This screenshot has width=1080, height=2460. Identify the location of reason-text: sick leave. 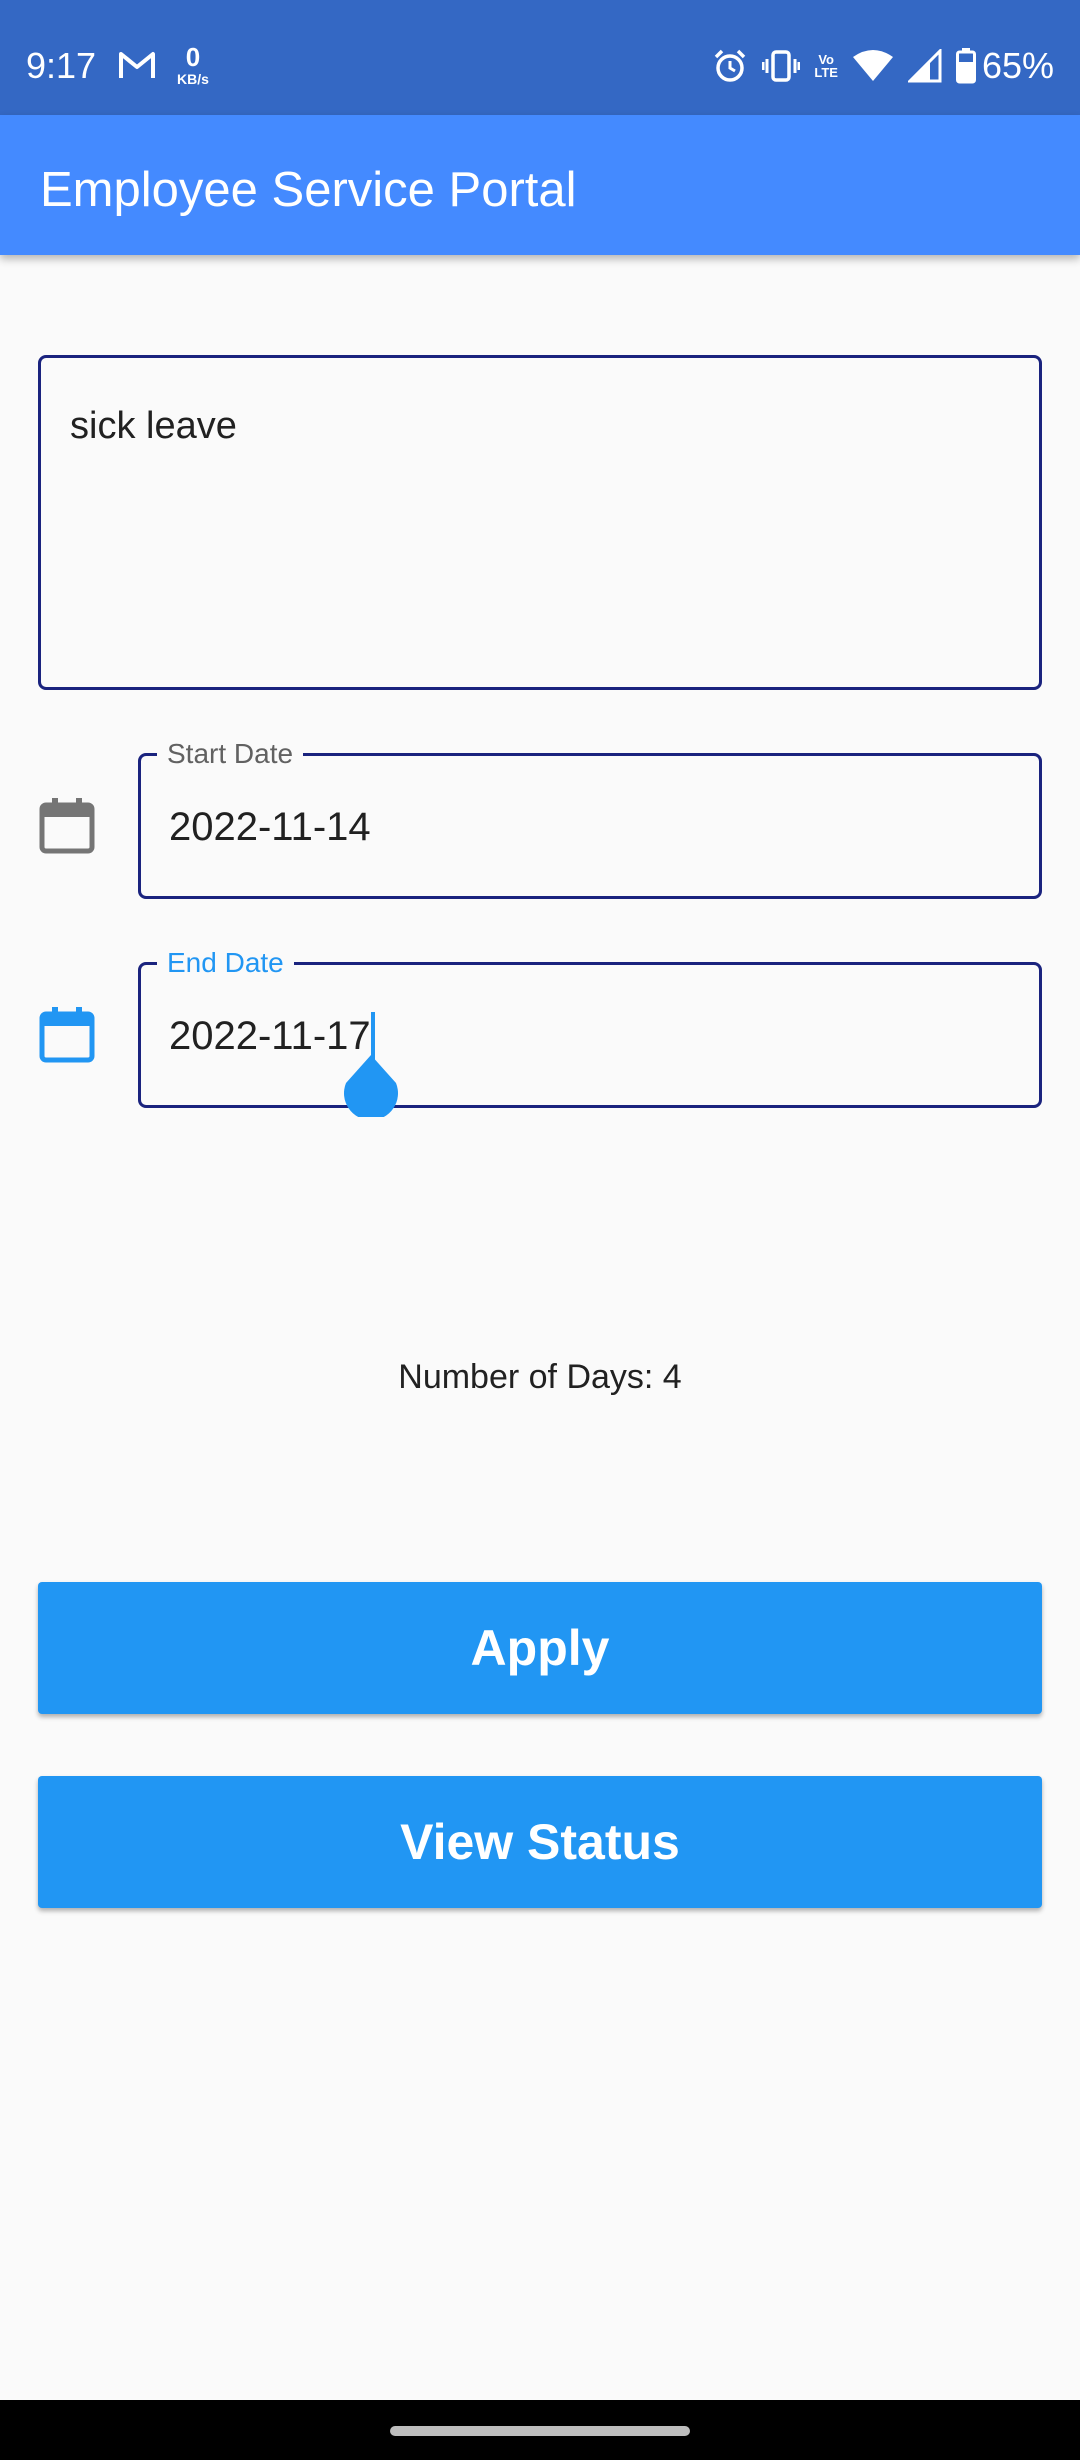
(153, 426).